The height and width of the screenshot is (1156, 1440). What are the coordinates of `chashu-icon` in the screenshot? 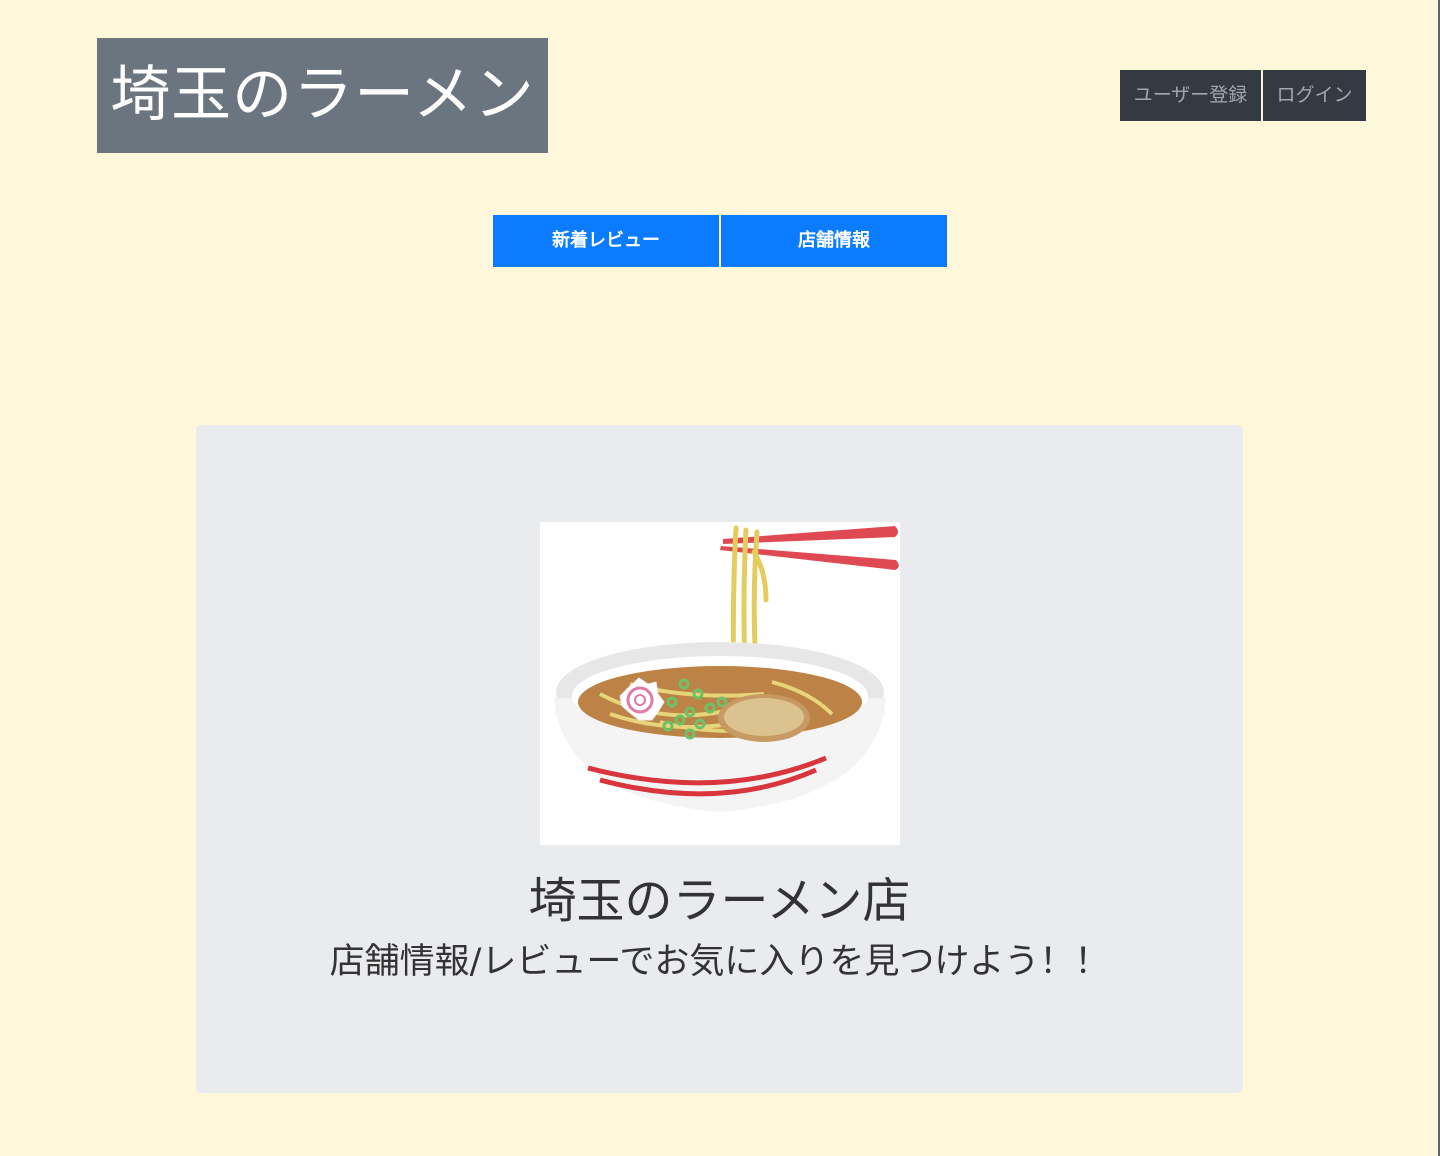 It's located at (764, 718).